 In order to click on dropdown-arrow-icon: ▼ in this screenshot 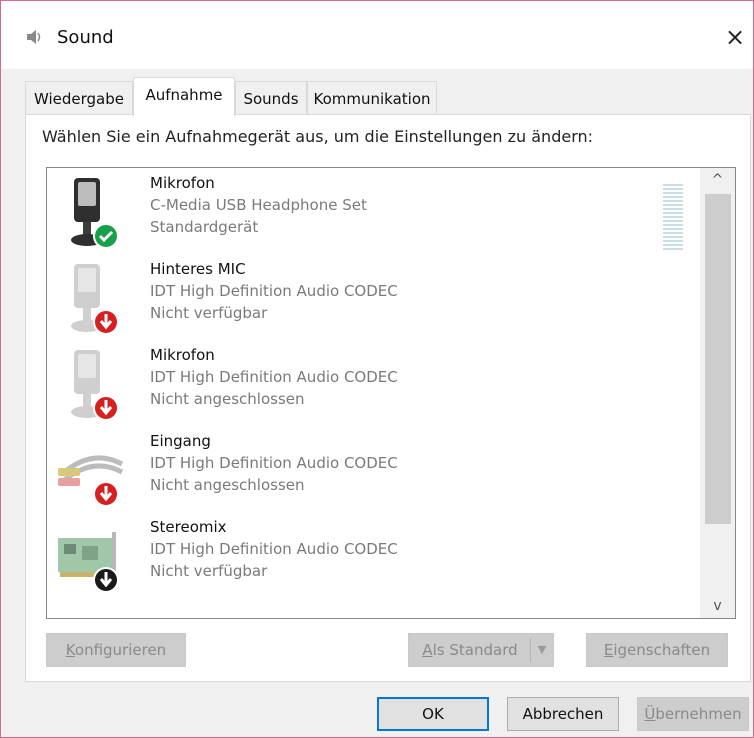, I will do `click(541, 650)`.